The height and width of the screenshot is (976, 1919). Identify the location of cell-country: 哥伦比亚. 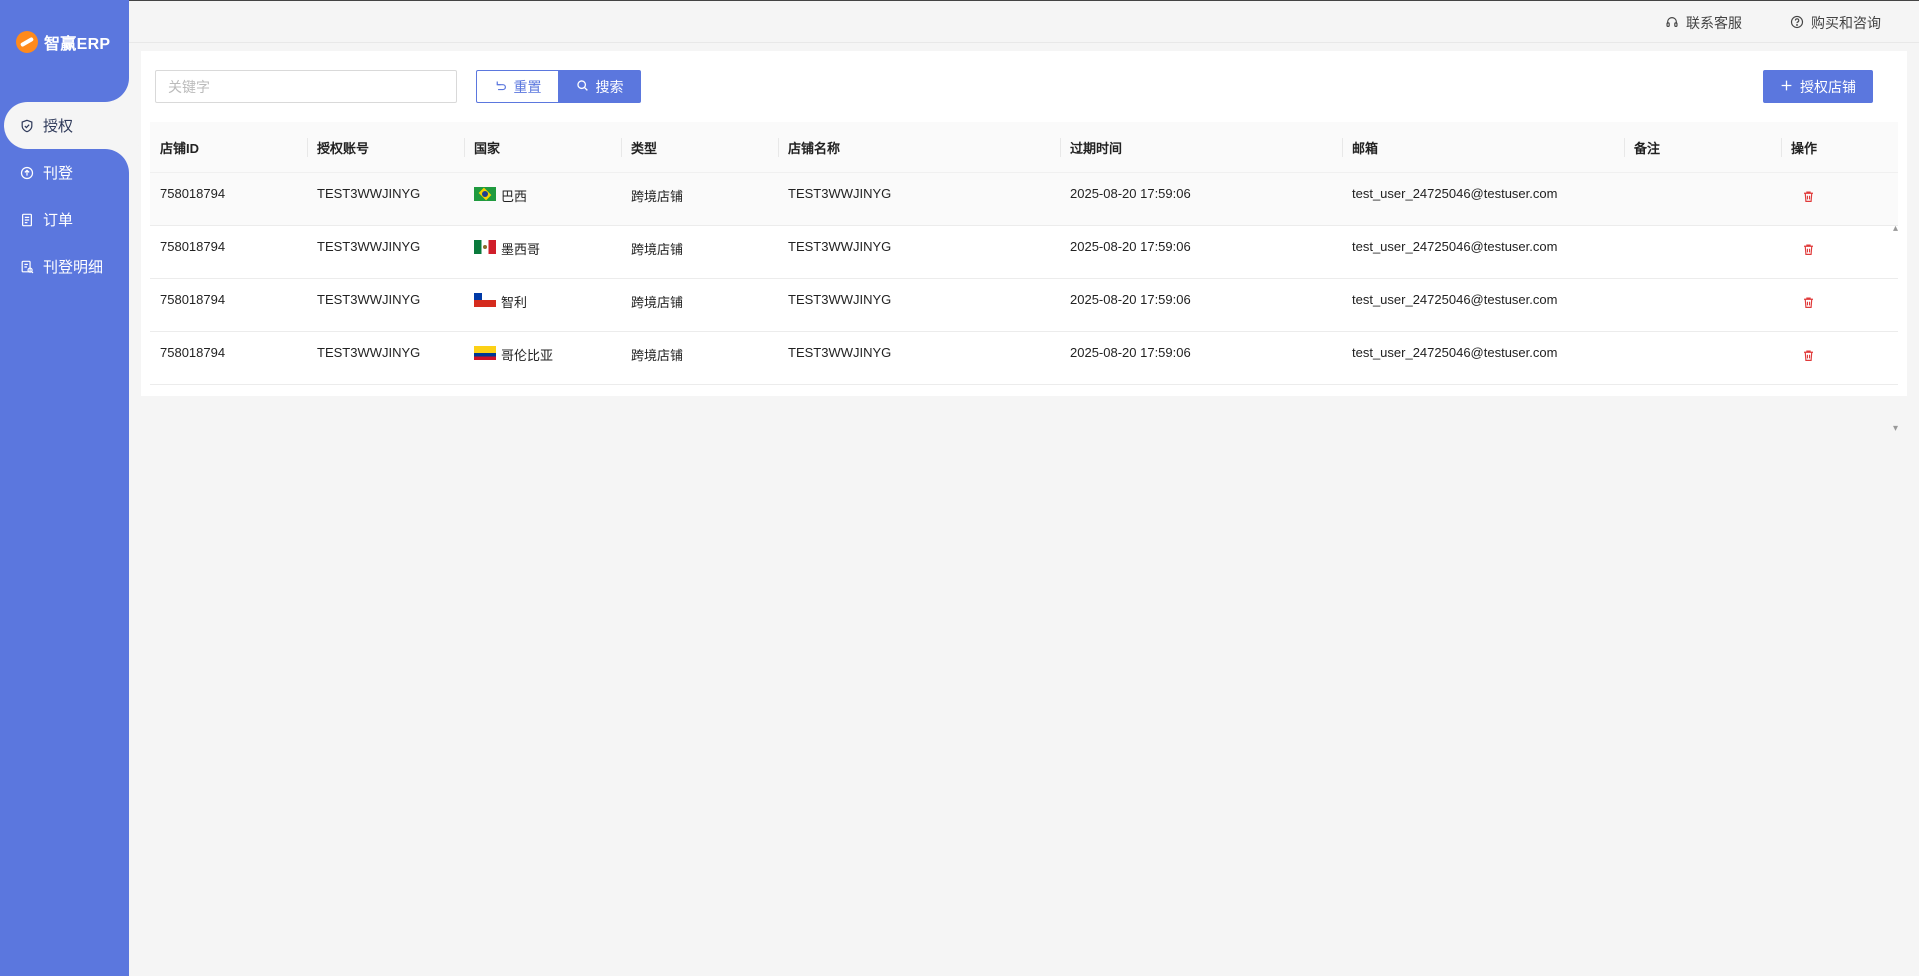
(542, 358).